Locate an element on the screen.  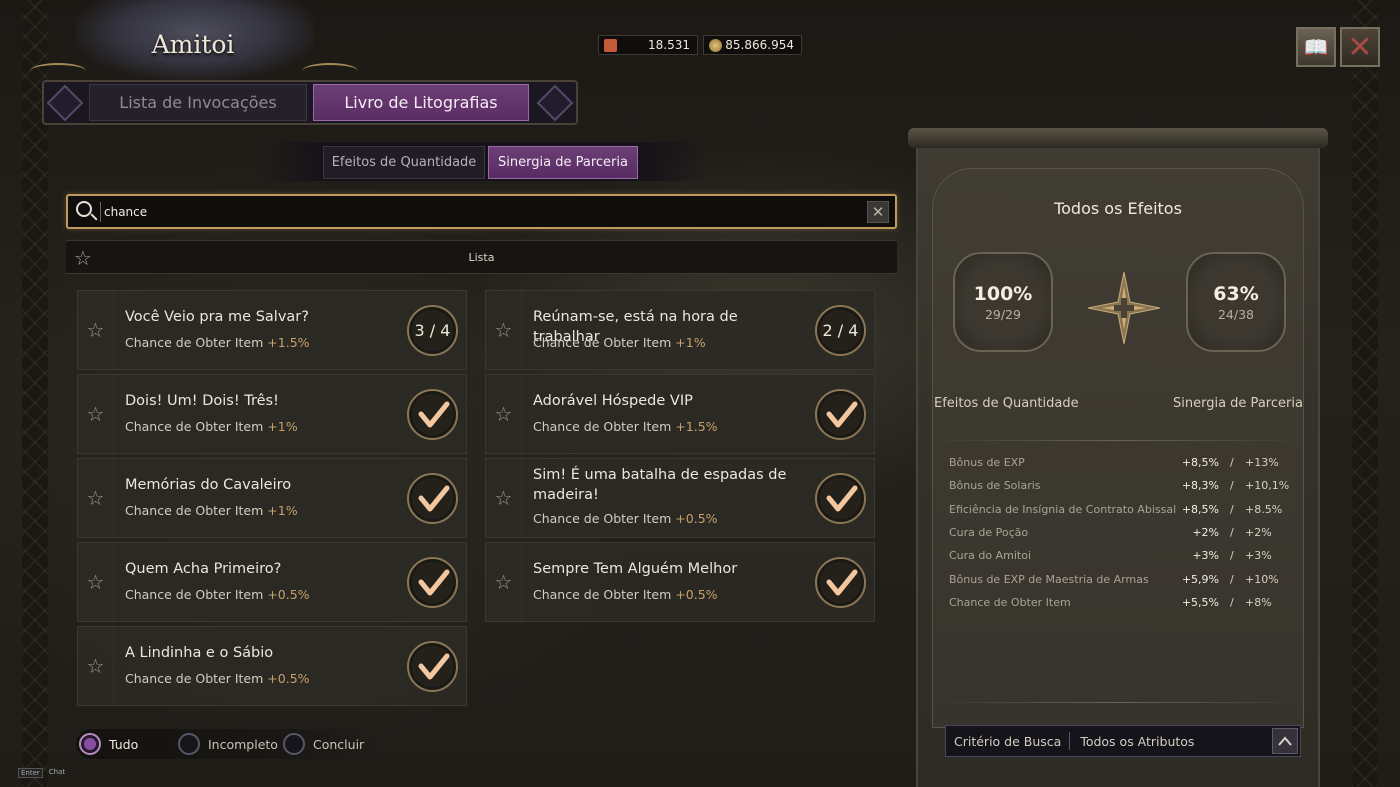
search-criteria-dropdown: Critério de Busca Todos os Atributos is located at coordinates (1123, 741).